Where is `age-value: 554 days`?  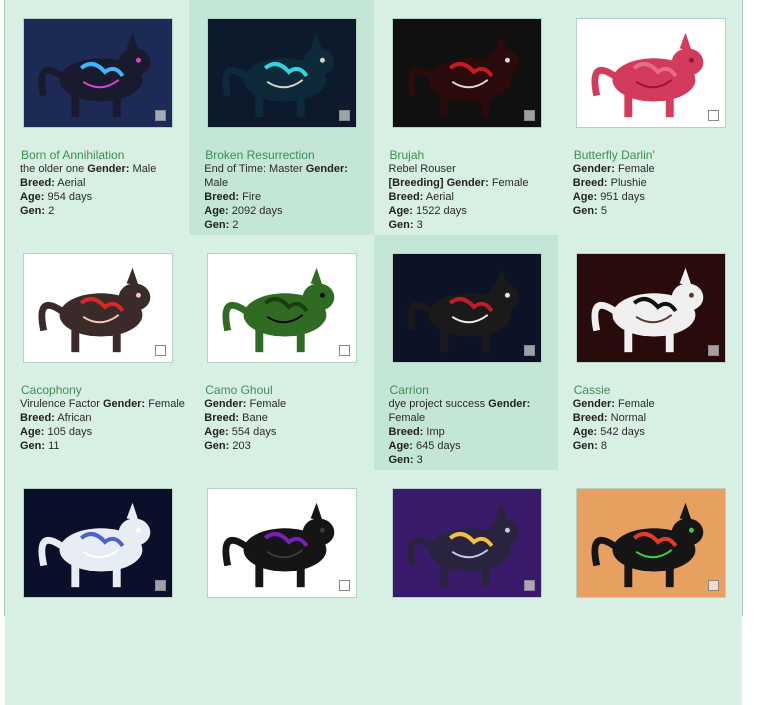
age-value: 554 days is located at coordinates (254, 432).